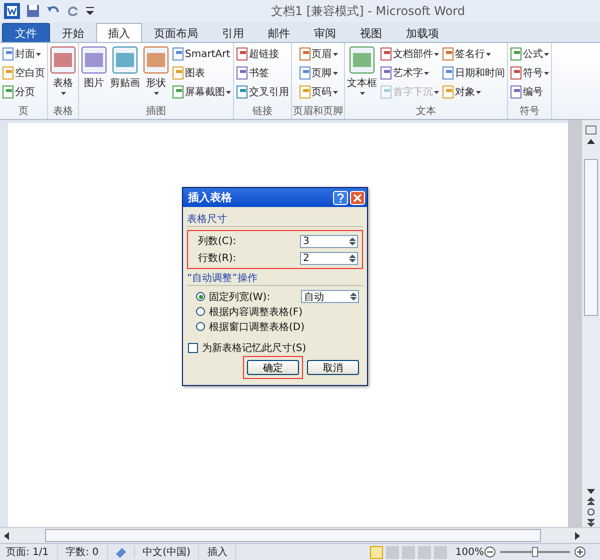 This screenshot has width=600, height=560. I want to click on field-label: 列数(C):, so click(217, 241).